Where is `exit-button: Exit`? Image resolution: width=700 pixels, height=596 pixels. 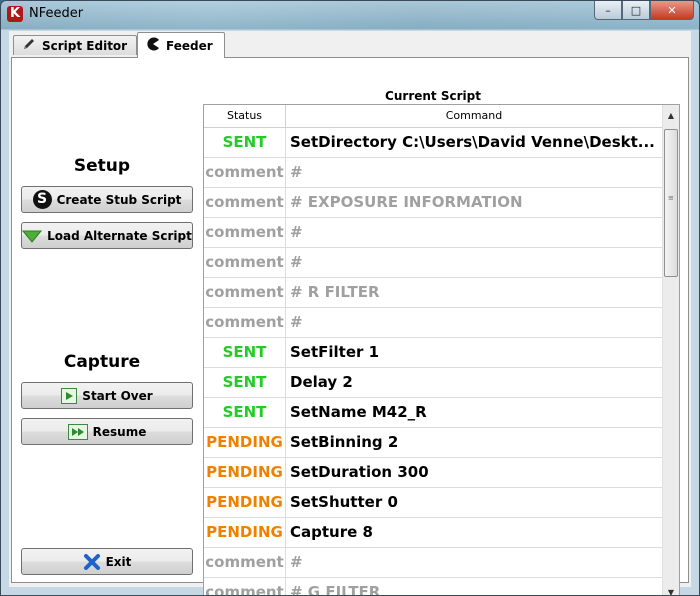 exit-button: Exit is located at coordinates (107, 561).